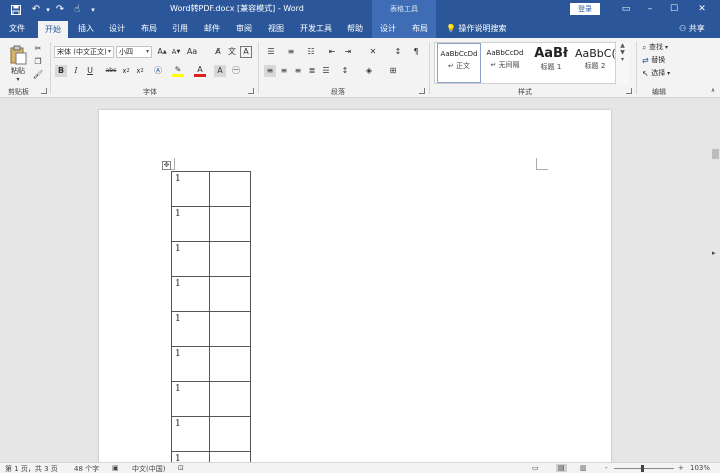 The width and height of the screenshot is (720, 473). I want to click on shading-icon: ◈, so click(369, 71).